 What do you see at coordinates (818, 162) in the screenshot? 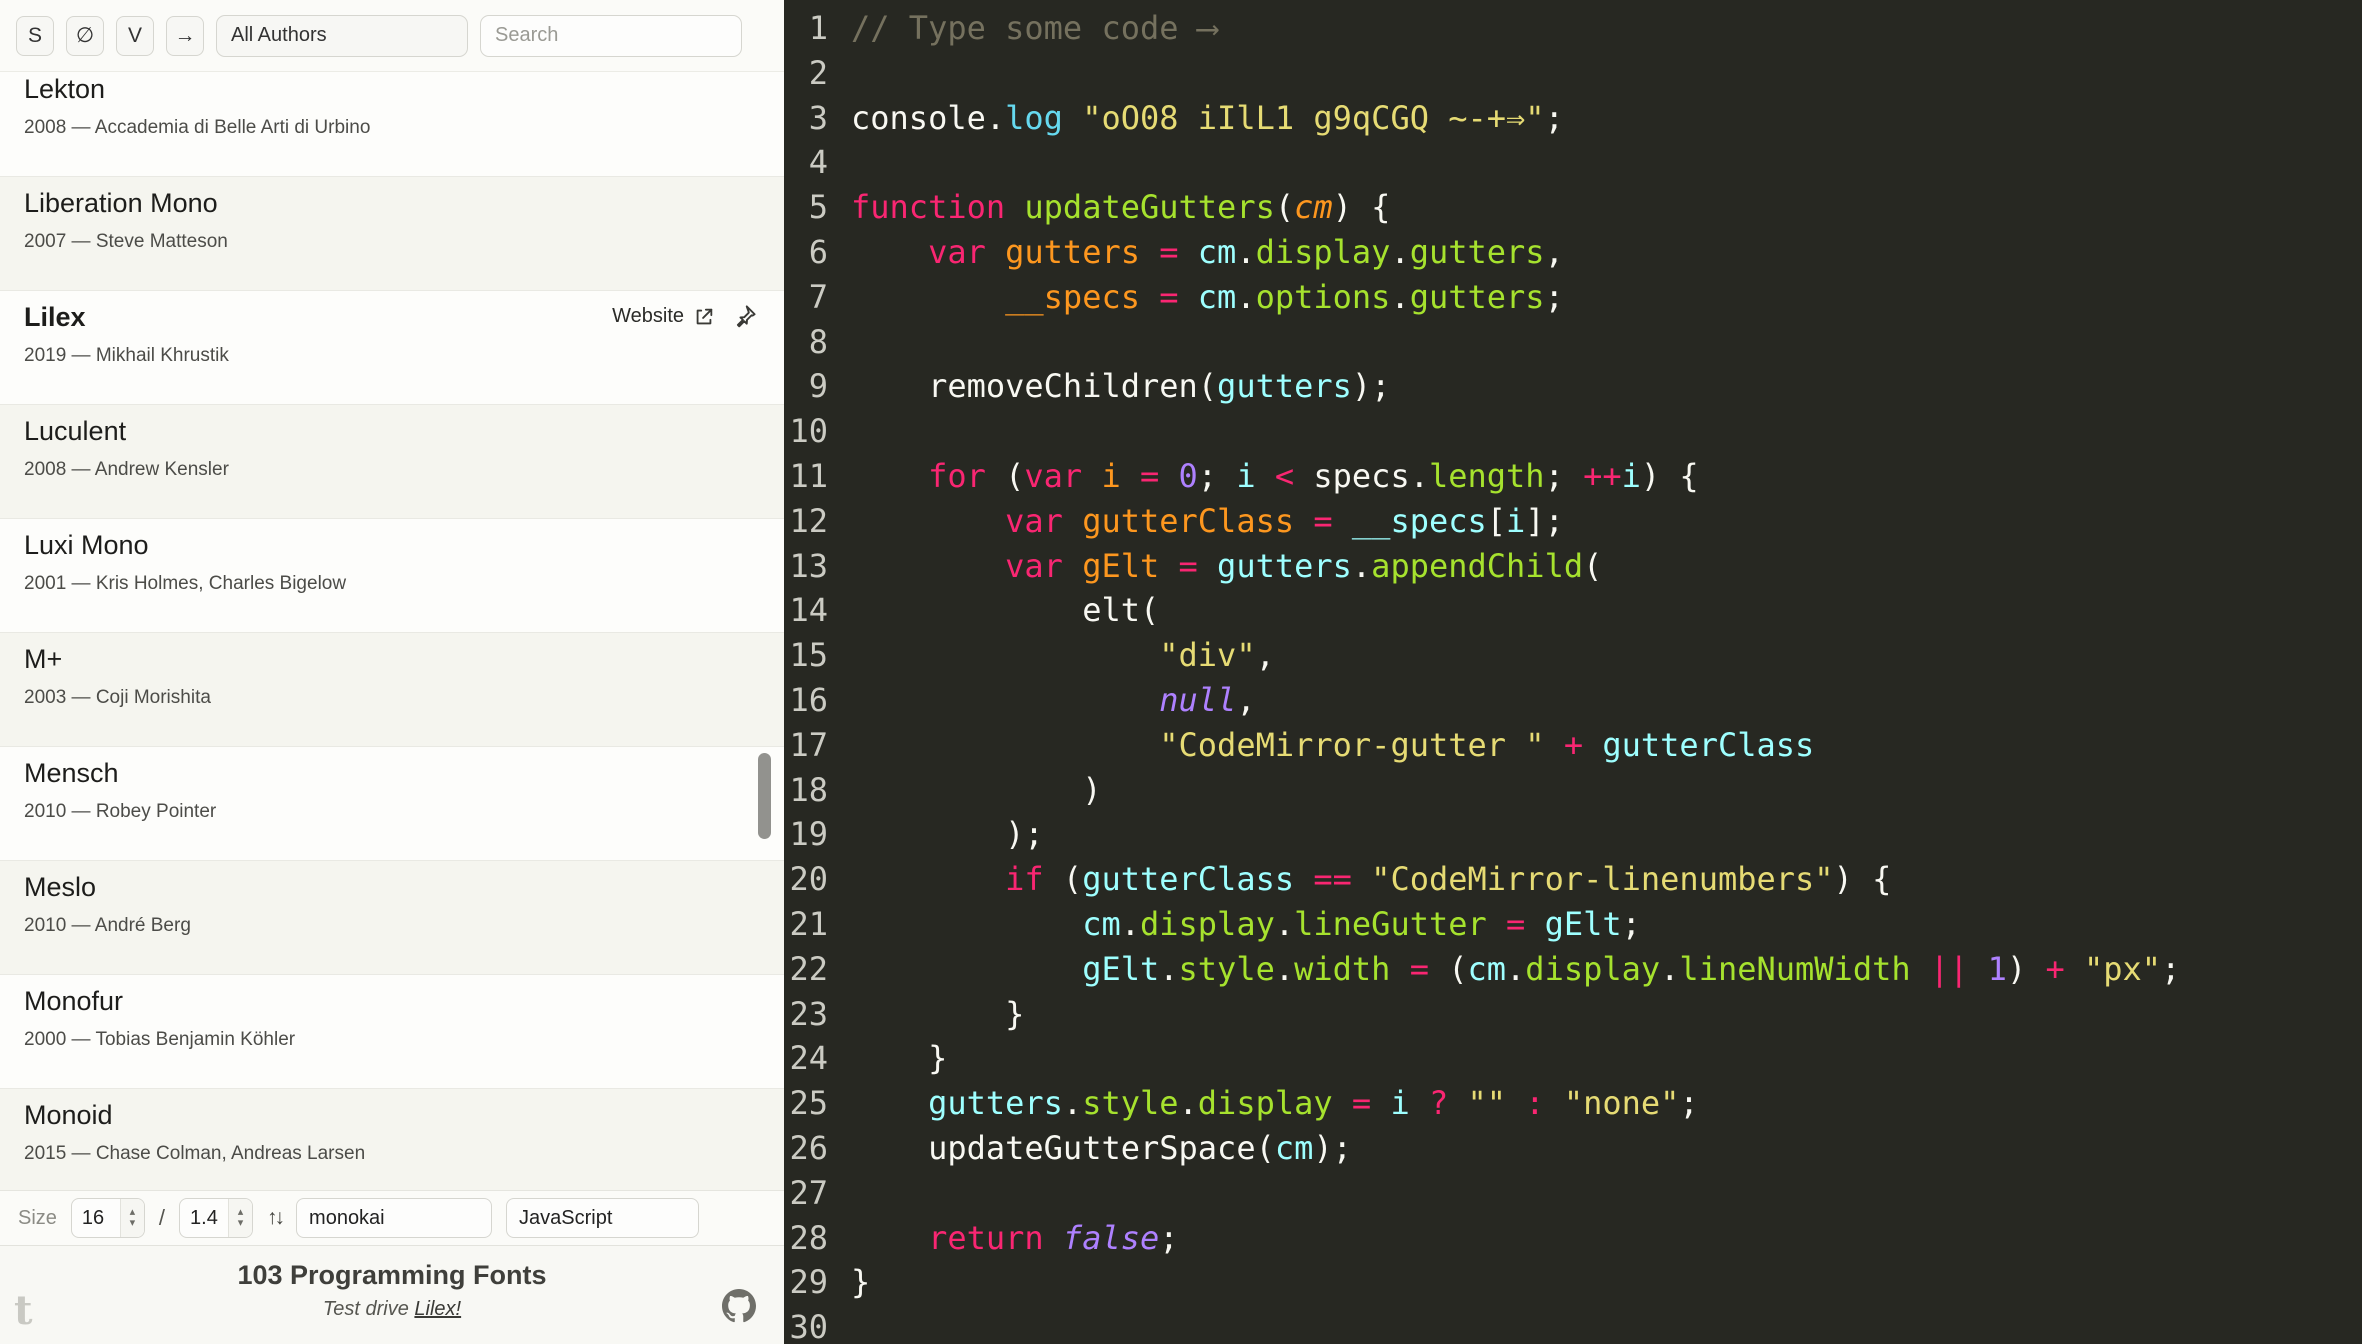
I see `line-number: 4` at bounding box center [818, 162].